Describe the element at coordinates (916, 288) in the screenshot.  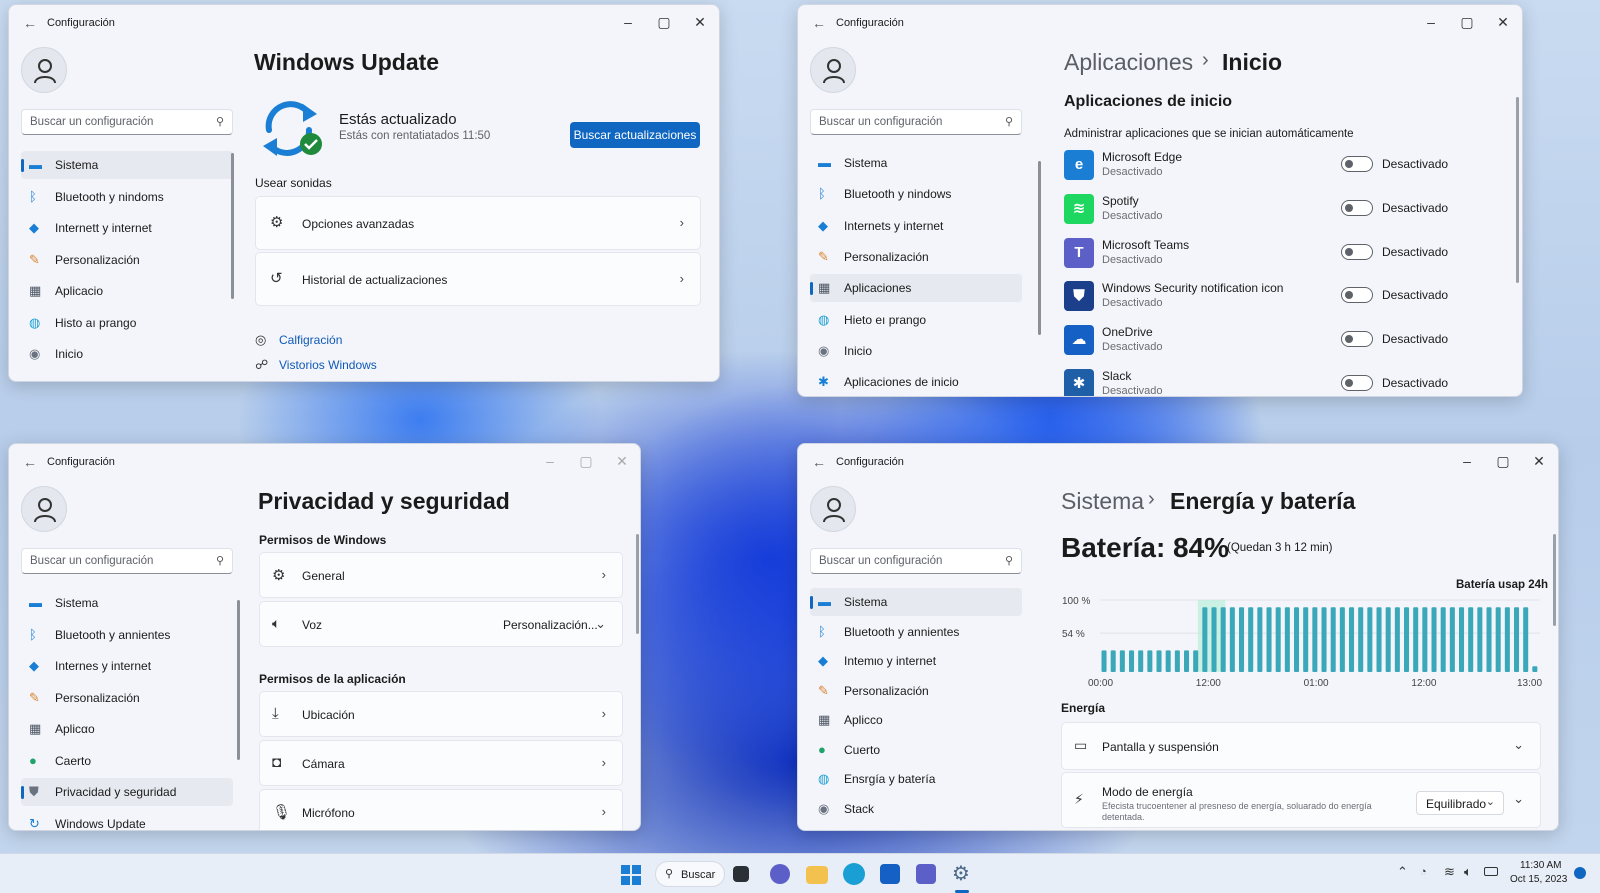
I see `sidebar-item: ▦ Aplicaciones` at that location.